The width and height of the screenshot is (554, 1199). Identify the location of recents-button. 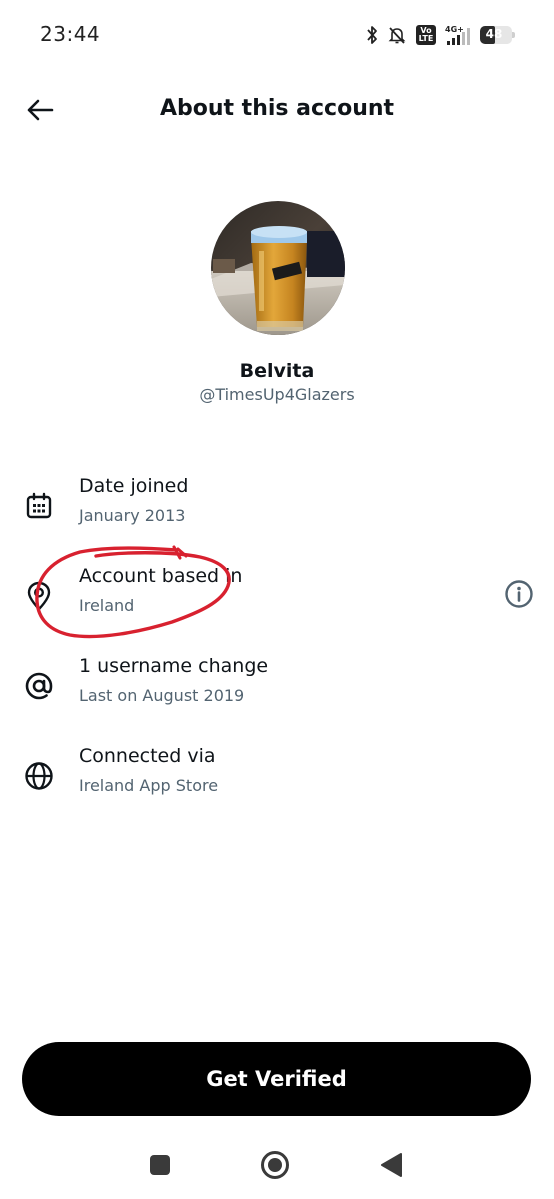
(160, 1165).